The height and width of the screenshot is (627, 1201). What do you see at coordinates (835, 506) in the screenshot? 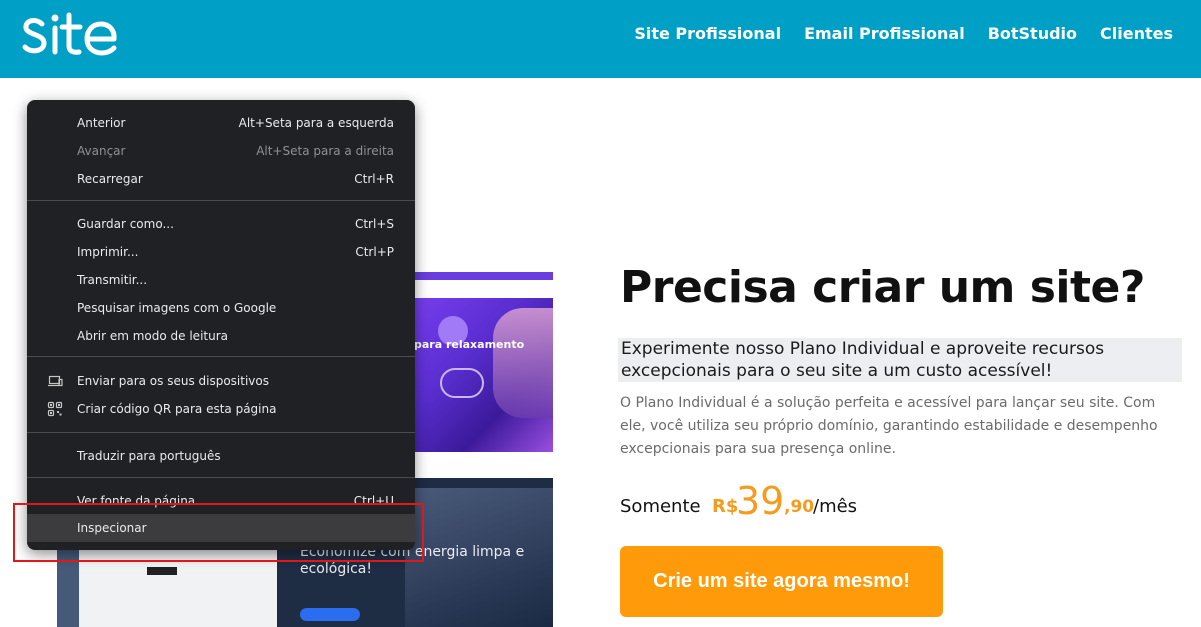
I see `price-period: /mês` at bounding box center [835, 506].